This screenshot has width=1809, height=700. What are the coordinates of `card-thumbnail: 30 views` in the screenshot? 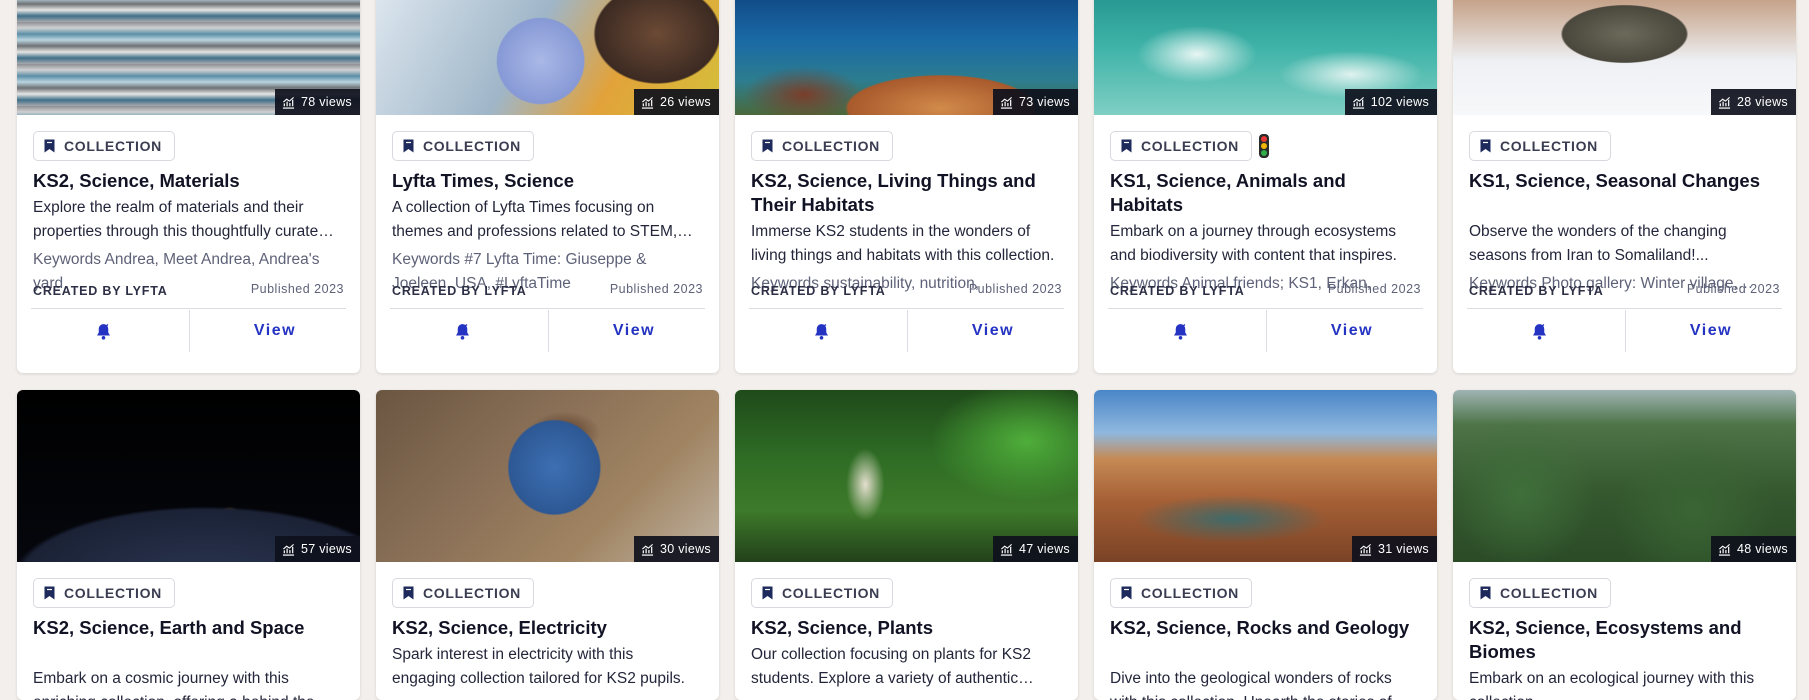 It's located at (547, 476).